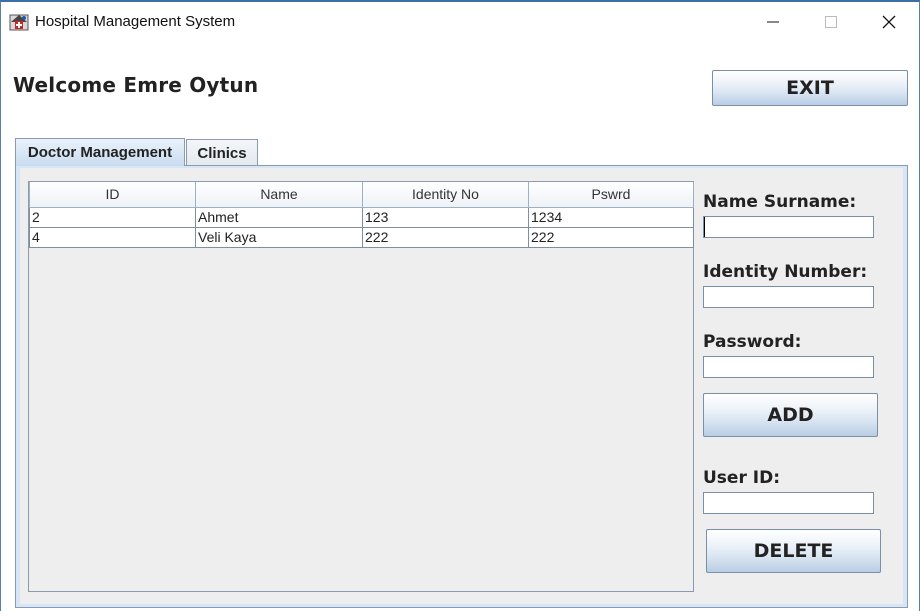 Image resolution: width=920 pixels, height=611 pixels. Describe the element at coordinates (136, 85) in the screenshot. I see `welcome-heading: Welcome Emre Oytun` at that location.